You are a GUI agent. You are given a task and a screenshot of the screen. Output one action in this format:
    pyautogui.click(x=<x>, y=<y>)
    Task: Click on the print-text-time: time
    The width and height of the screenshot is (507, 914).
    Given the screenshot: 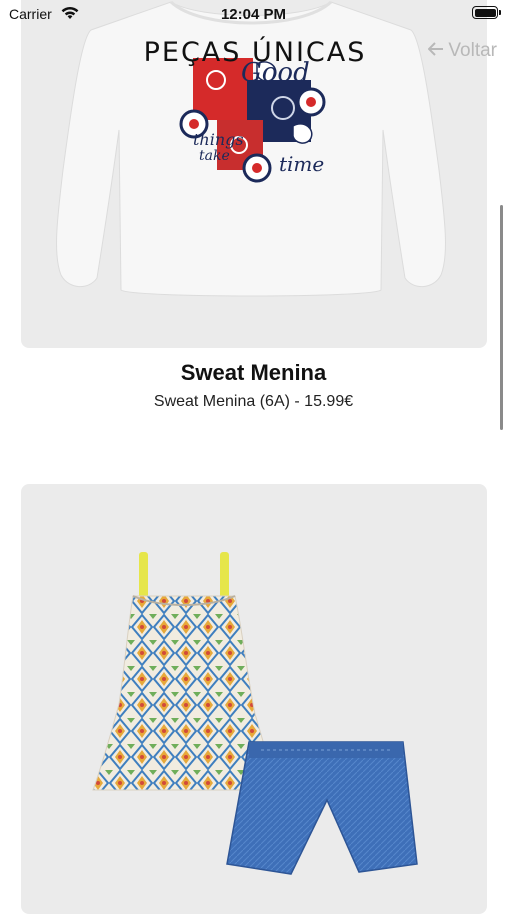 What is the action you would take?
    pyautogui.click(x=302, y=164)
    